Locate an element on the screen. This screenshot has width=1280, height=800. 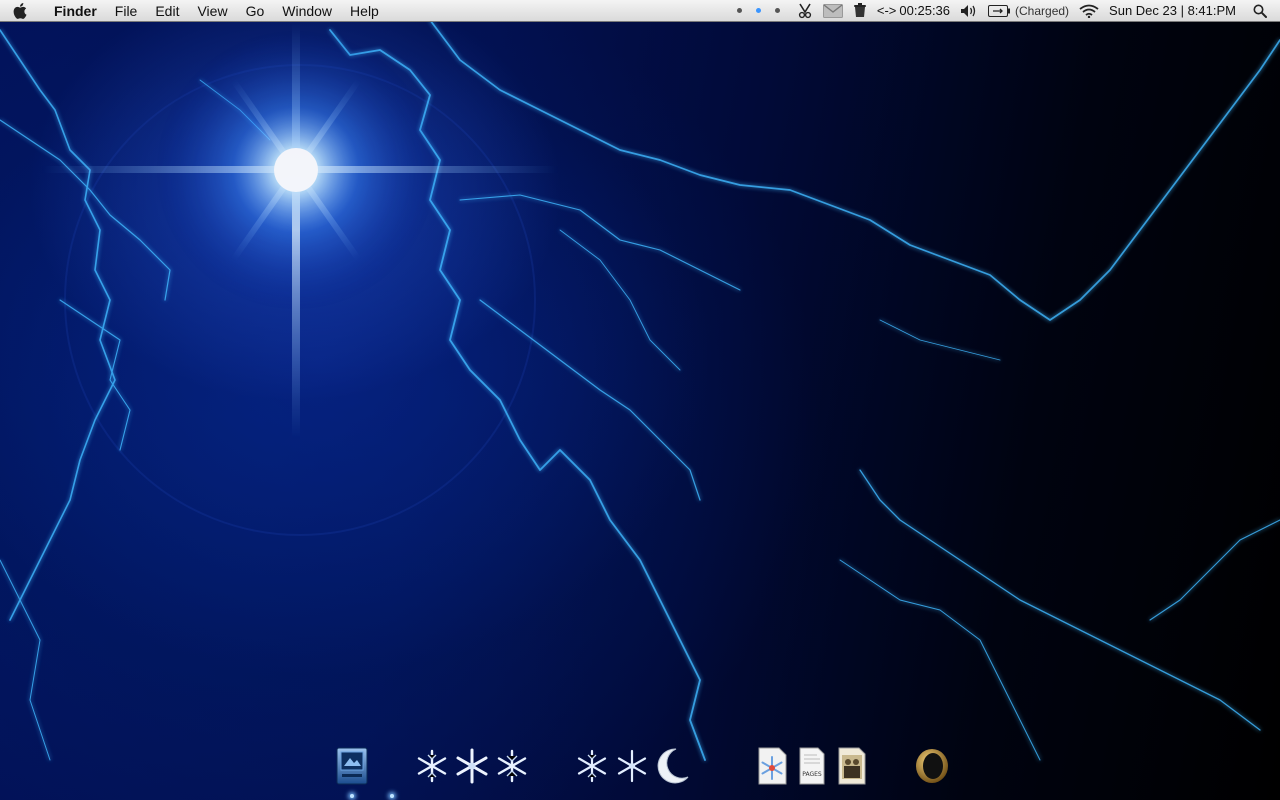
snowflake-document-icon is located at coordinates (772, 766).